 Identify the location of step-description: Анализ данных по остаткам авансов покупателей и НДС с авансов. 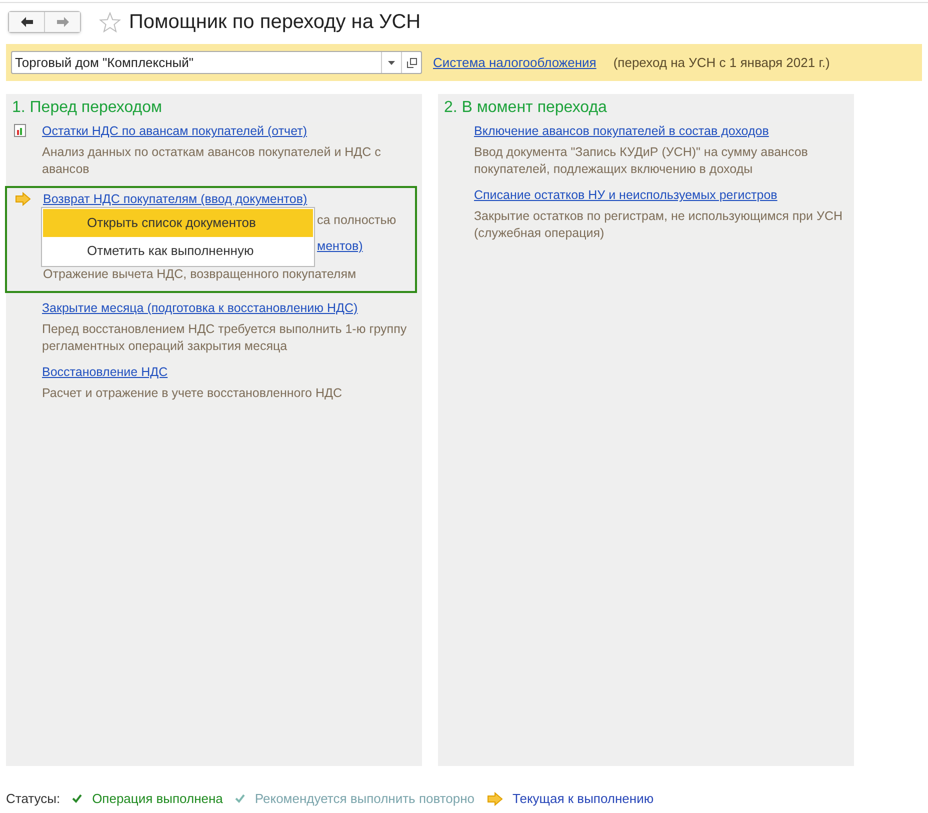
(212, 161).